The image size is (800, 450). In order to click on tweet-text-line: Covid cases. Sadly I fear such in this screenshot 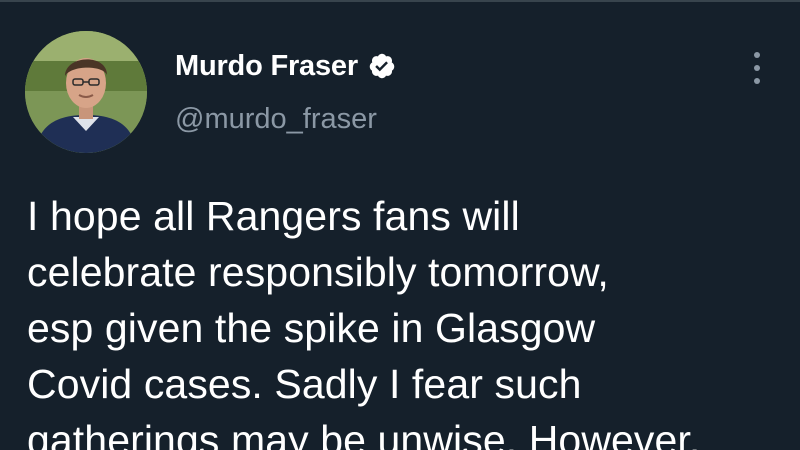, I will do `click(304, 384)`.